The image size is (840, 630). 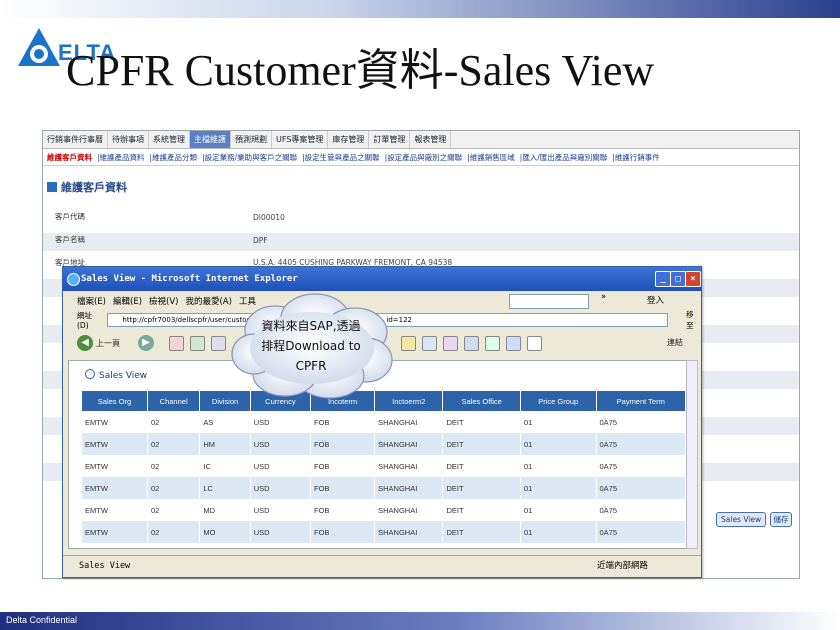 What do you see at coordinates (128, 139) in the screenshot?
I see `menu-item: 待辦事項` at bounding box center [128, 139].